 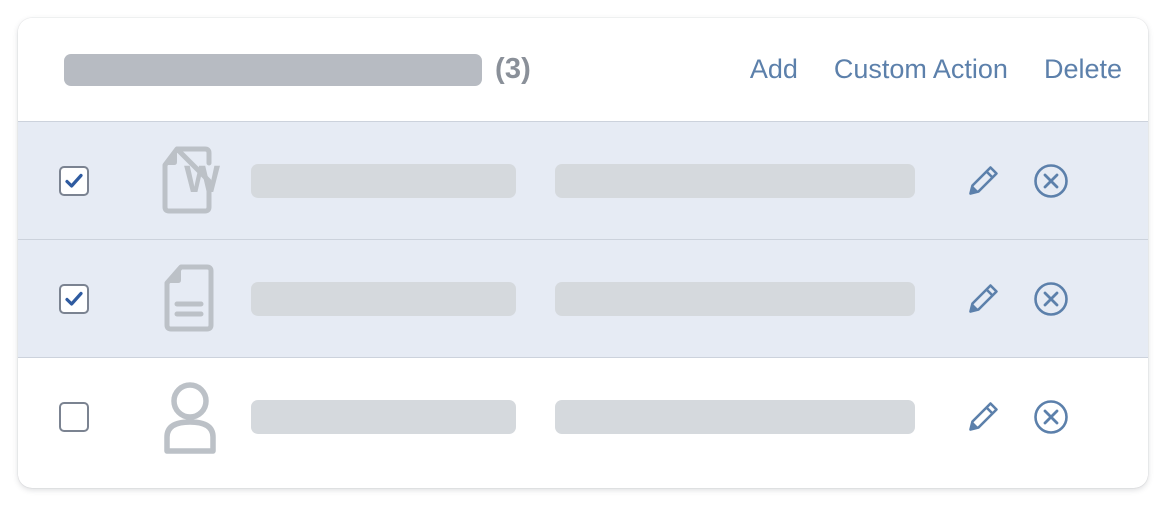 What do you see at coordinates (513, 69) in the screenshot?
I see `item-count: (3)` at bounding box center [513, 69].